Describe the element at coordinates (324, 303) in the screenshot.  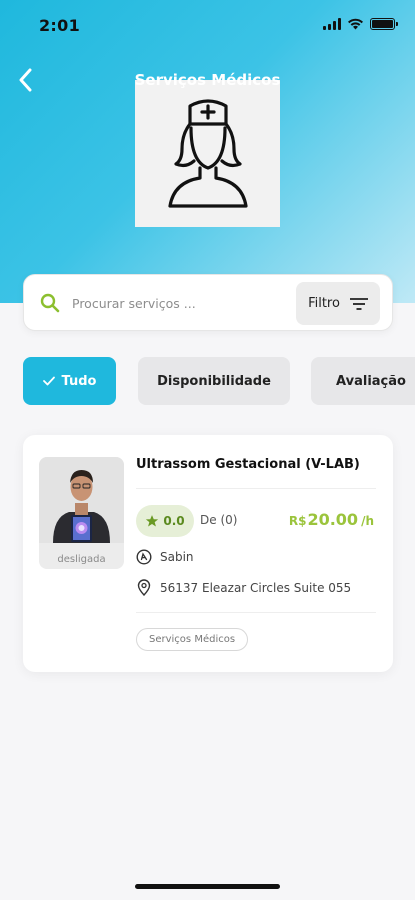
I see `filter-label: Filtro` at that location.